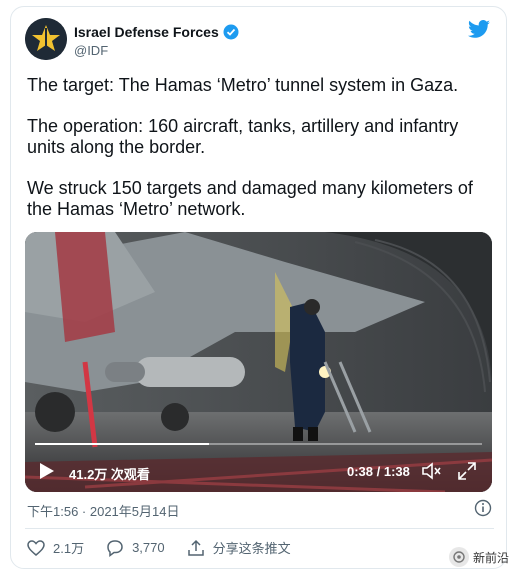 This screenshot has height=577, width=517. I want to click on like-button: 2.1万, so click(55, 547).